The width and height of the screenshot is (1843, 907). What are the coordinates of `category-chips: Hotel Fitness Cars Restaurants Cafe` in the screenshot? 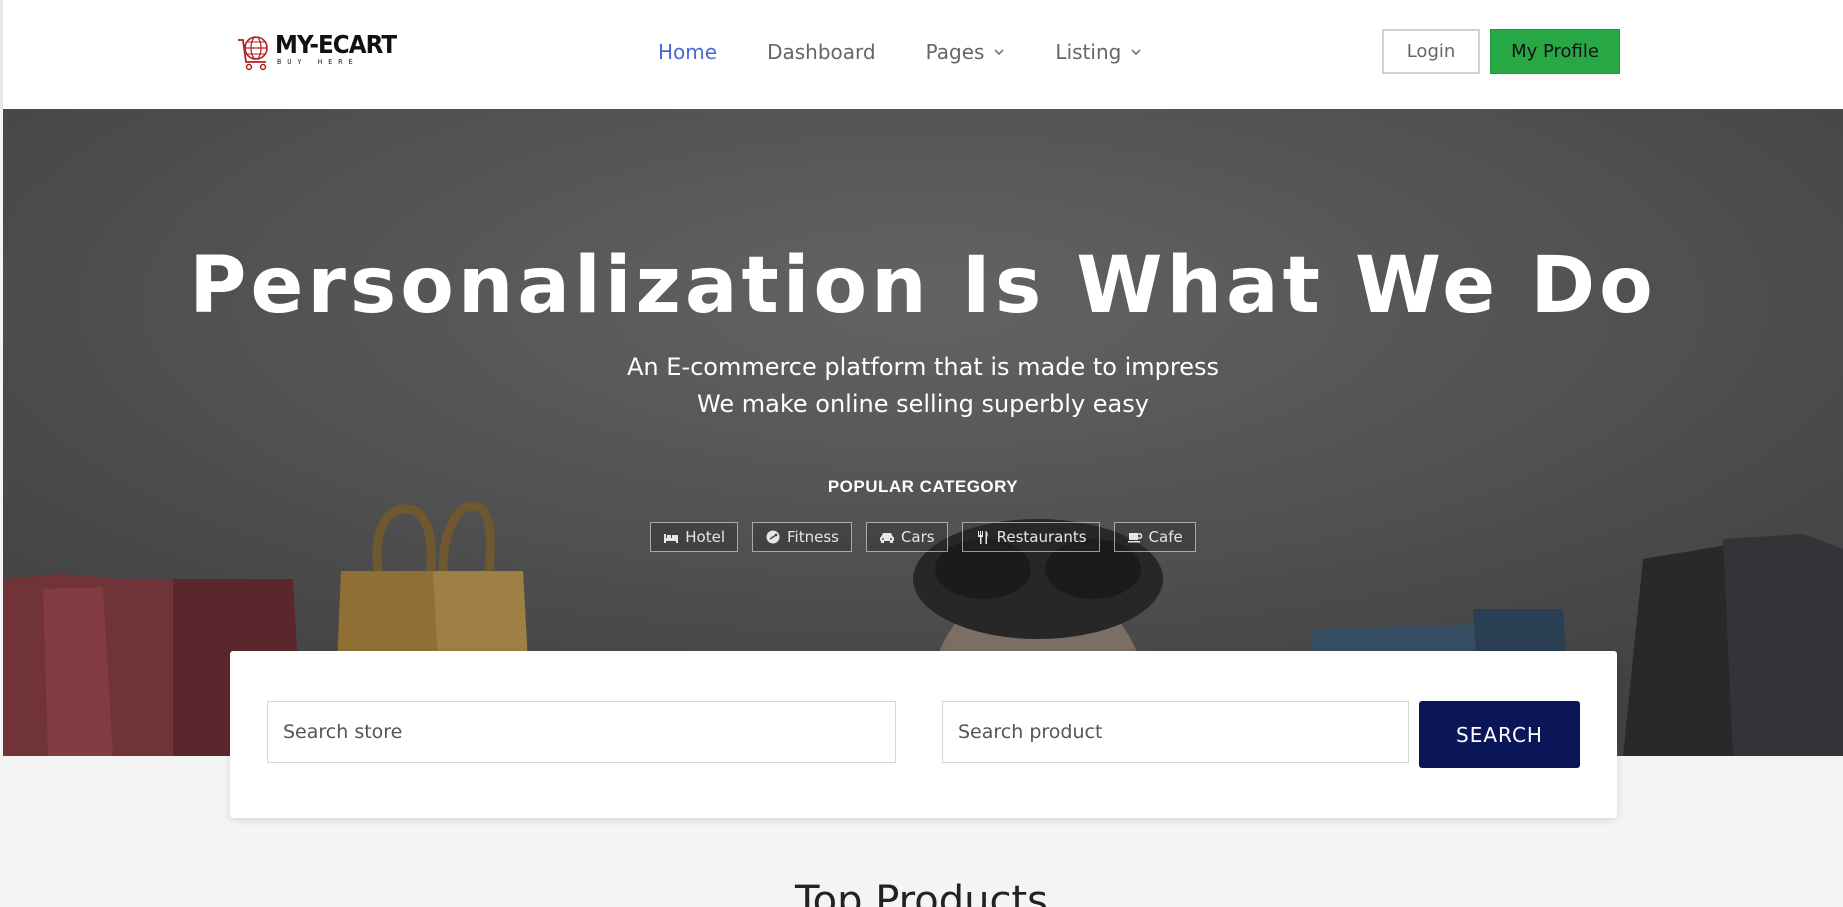 It's located at (923, 537).